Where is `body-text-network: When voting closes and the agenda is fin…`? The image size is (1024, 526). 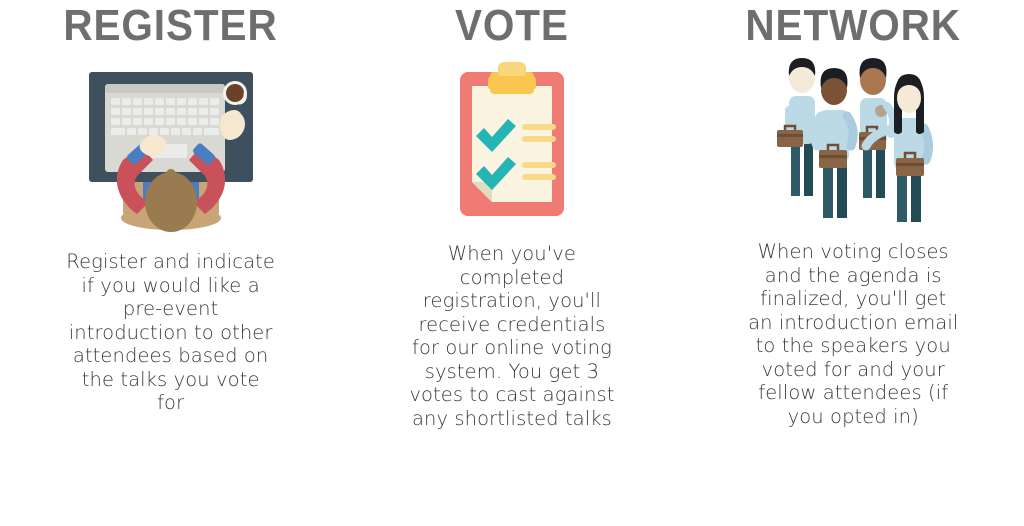
body-text-network: When voting closes and the agenda is fin… is located at coordinates (853, 334).